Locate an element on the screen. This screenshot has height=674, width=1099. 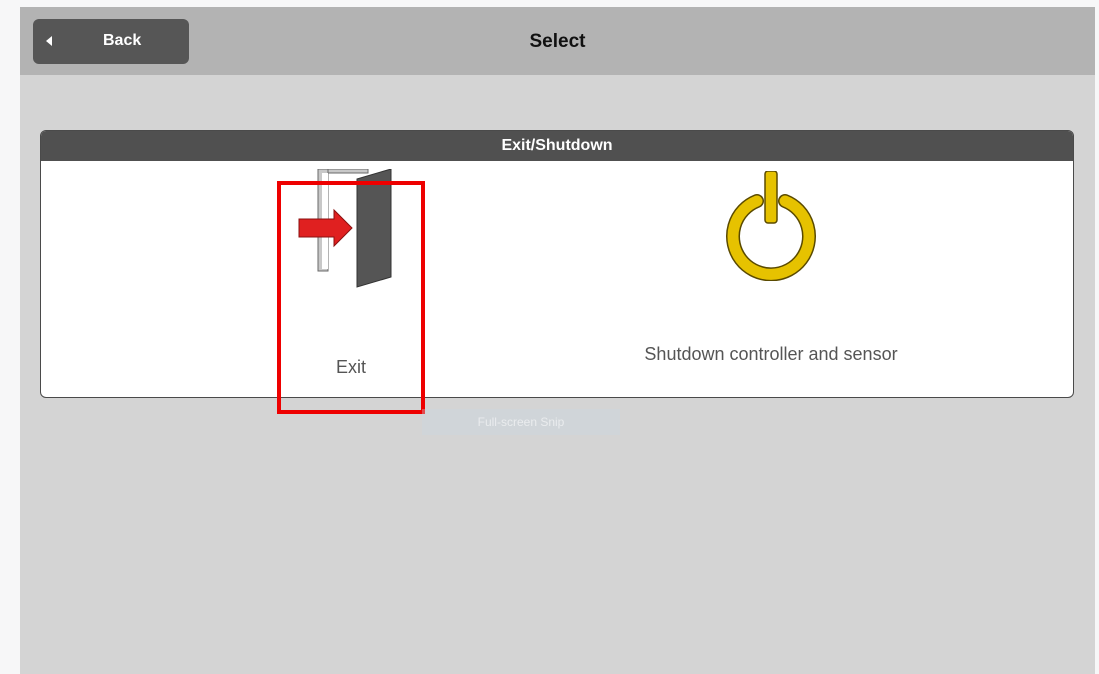
power-icon is located at coordinates (771, 226).